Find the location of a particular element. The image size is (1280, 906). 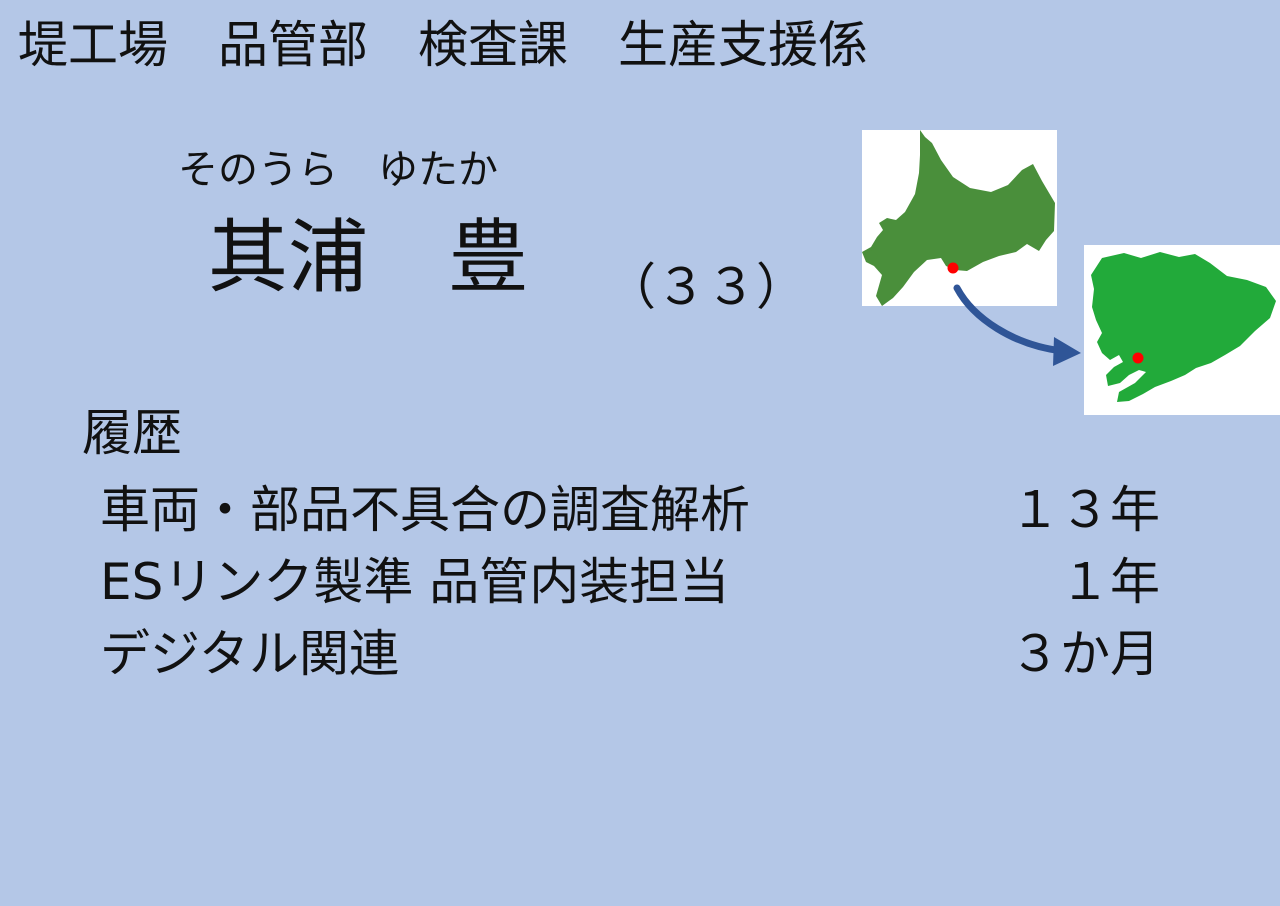

history-item: 車両・部品不具合の調査解析 is located at coordinates (425, 510).